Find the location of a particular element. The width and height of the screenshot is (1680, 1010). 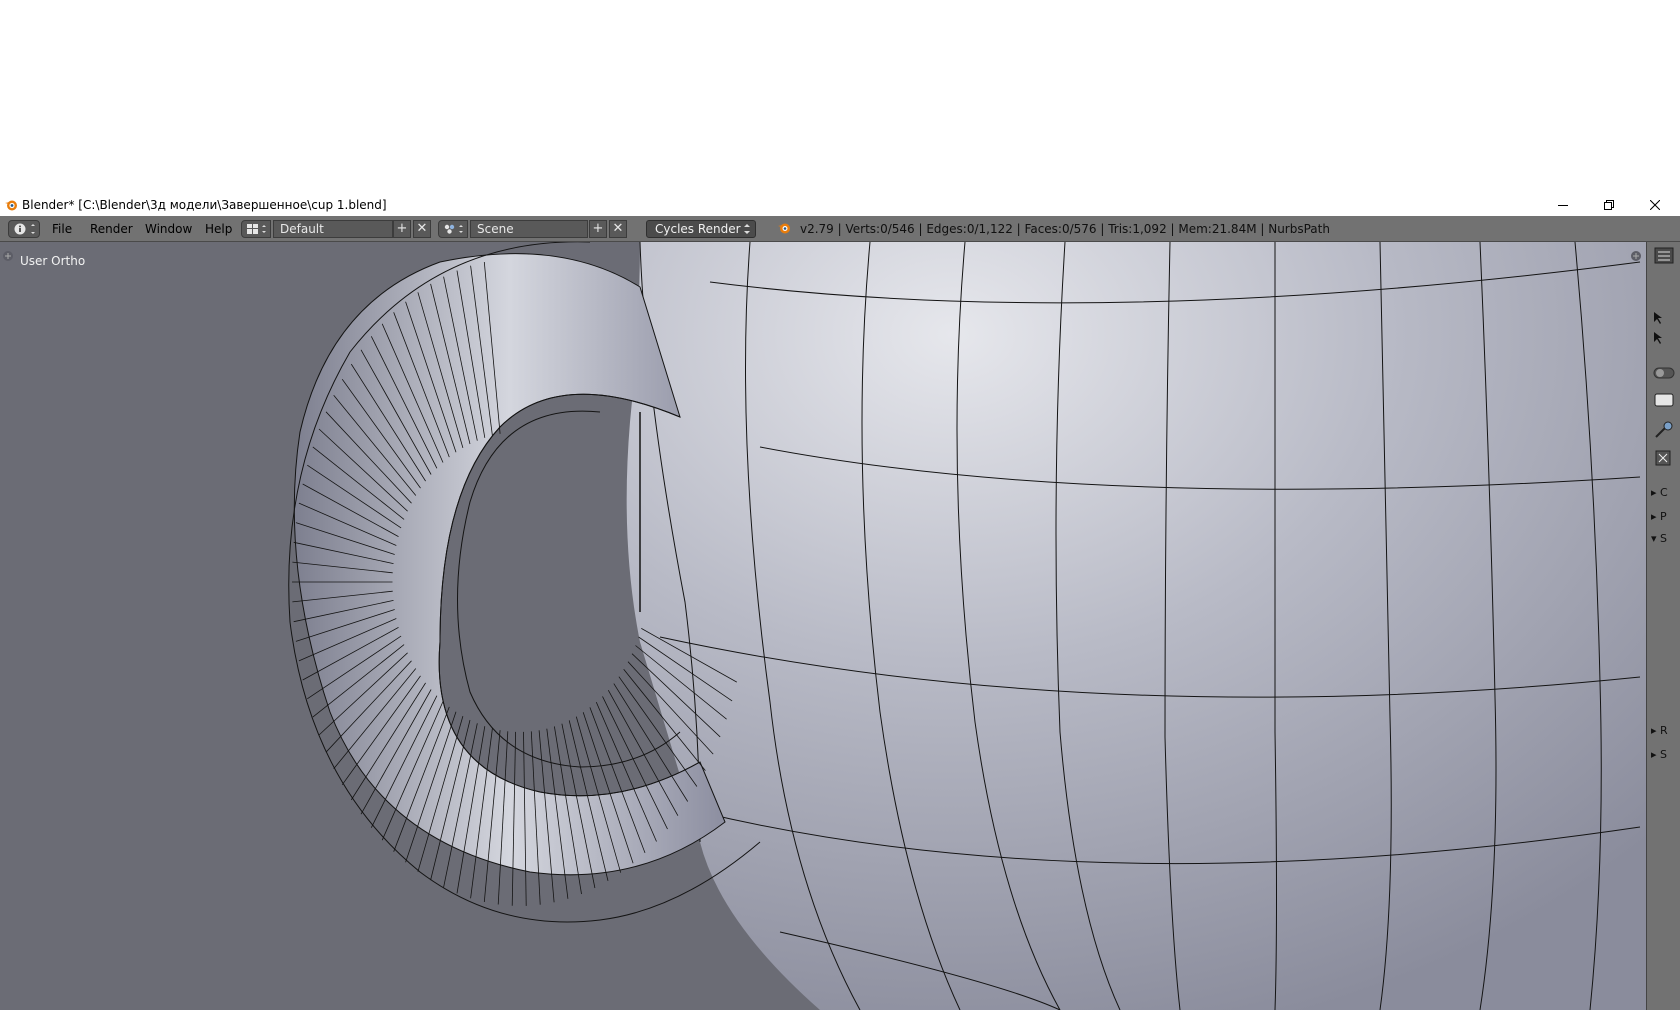

restore-icon is located at coordinates (1609, 205).